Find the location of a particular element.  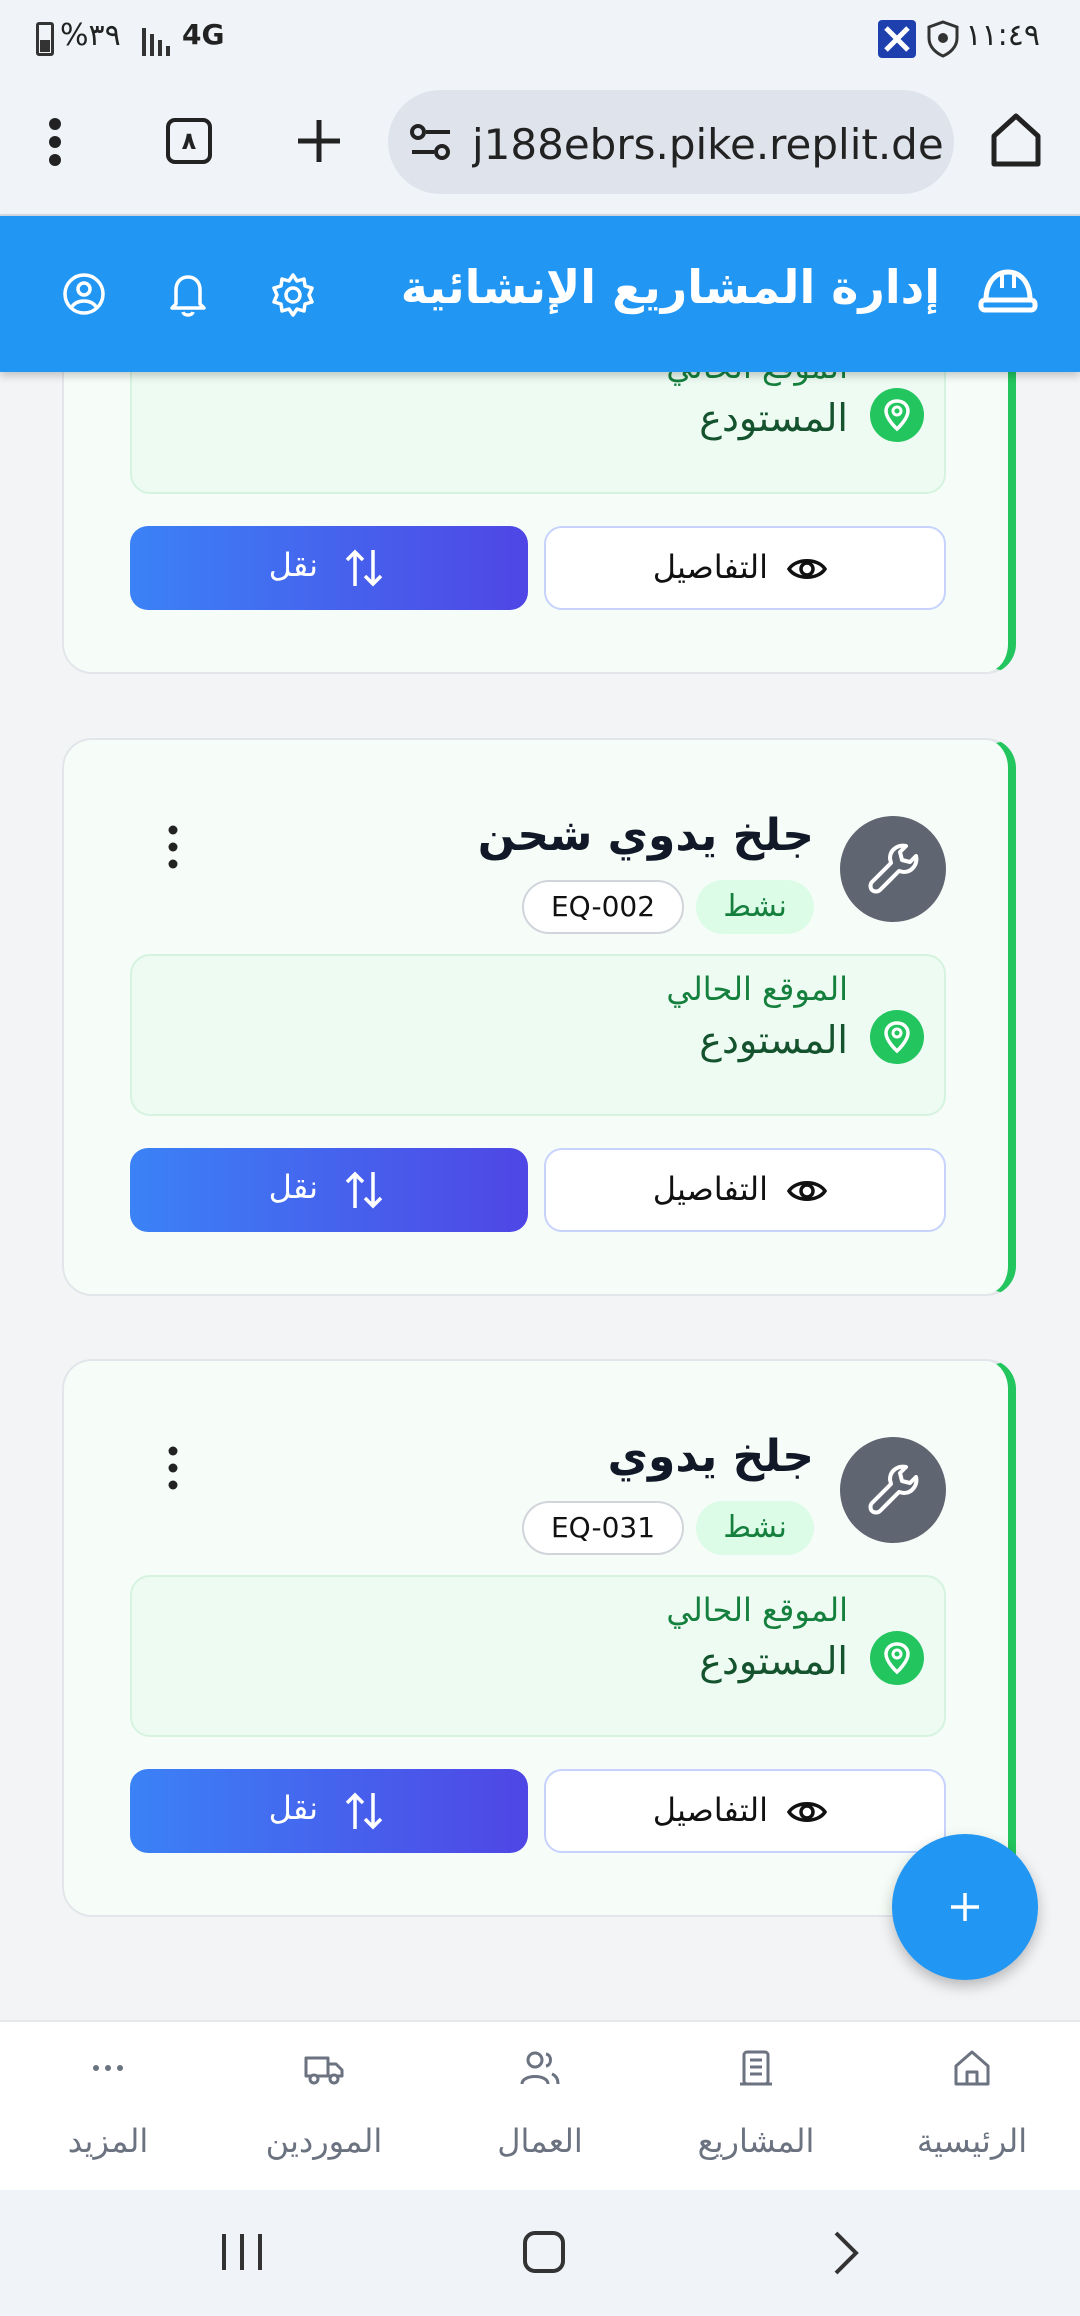

signal-icon is located at coordinates (159, 42).